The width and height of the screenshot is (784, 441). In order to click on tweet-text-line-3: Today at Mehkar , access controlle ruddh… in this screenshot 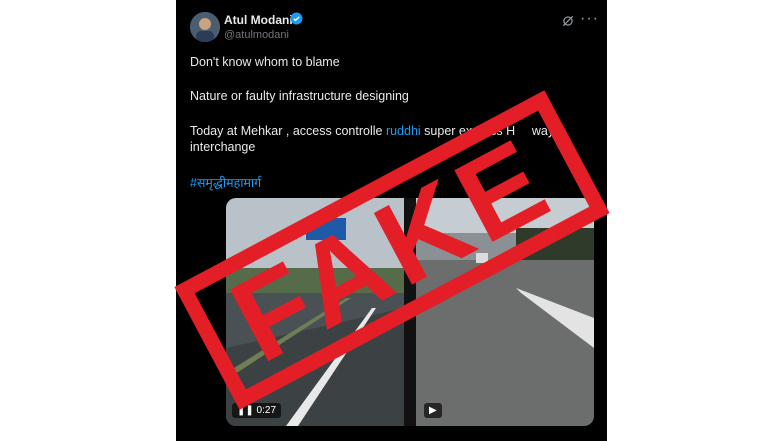, I will do `click(372, 131)`.